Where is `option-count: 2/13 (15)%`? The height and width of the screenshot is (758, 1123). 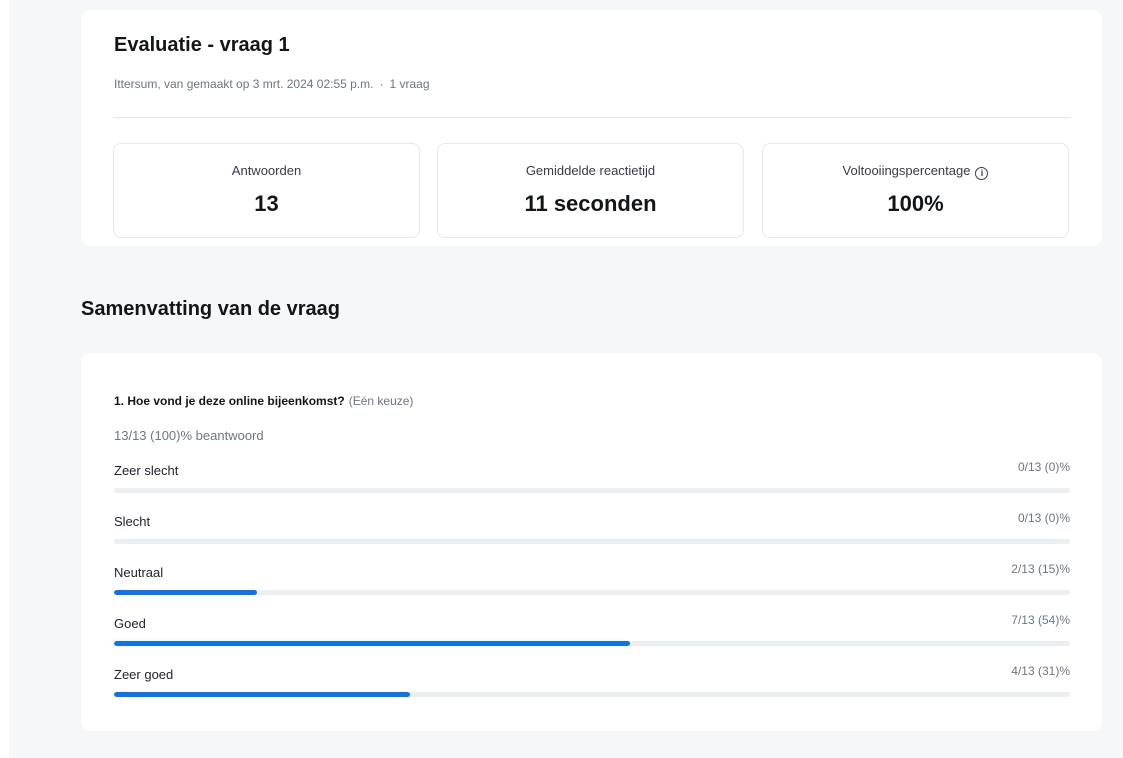
option-count: 2/13 (15)% is located at coordinates (1040, 569).